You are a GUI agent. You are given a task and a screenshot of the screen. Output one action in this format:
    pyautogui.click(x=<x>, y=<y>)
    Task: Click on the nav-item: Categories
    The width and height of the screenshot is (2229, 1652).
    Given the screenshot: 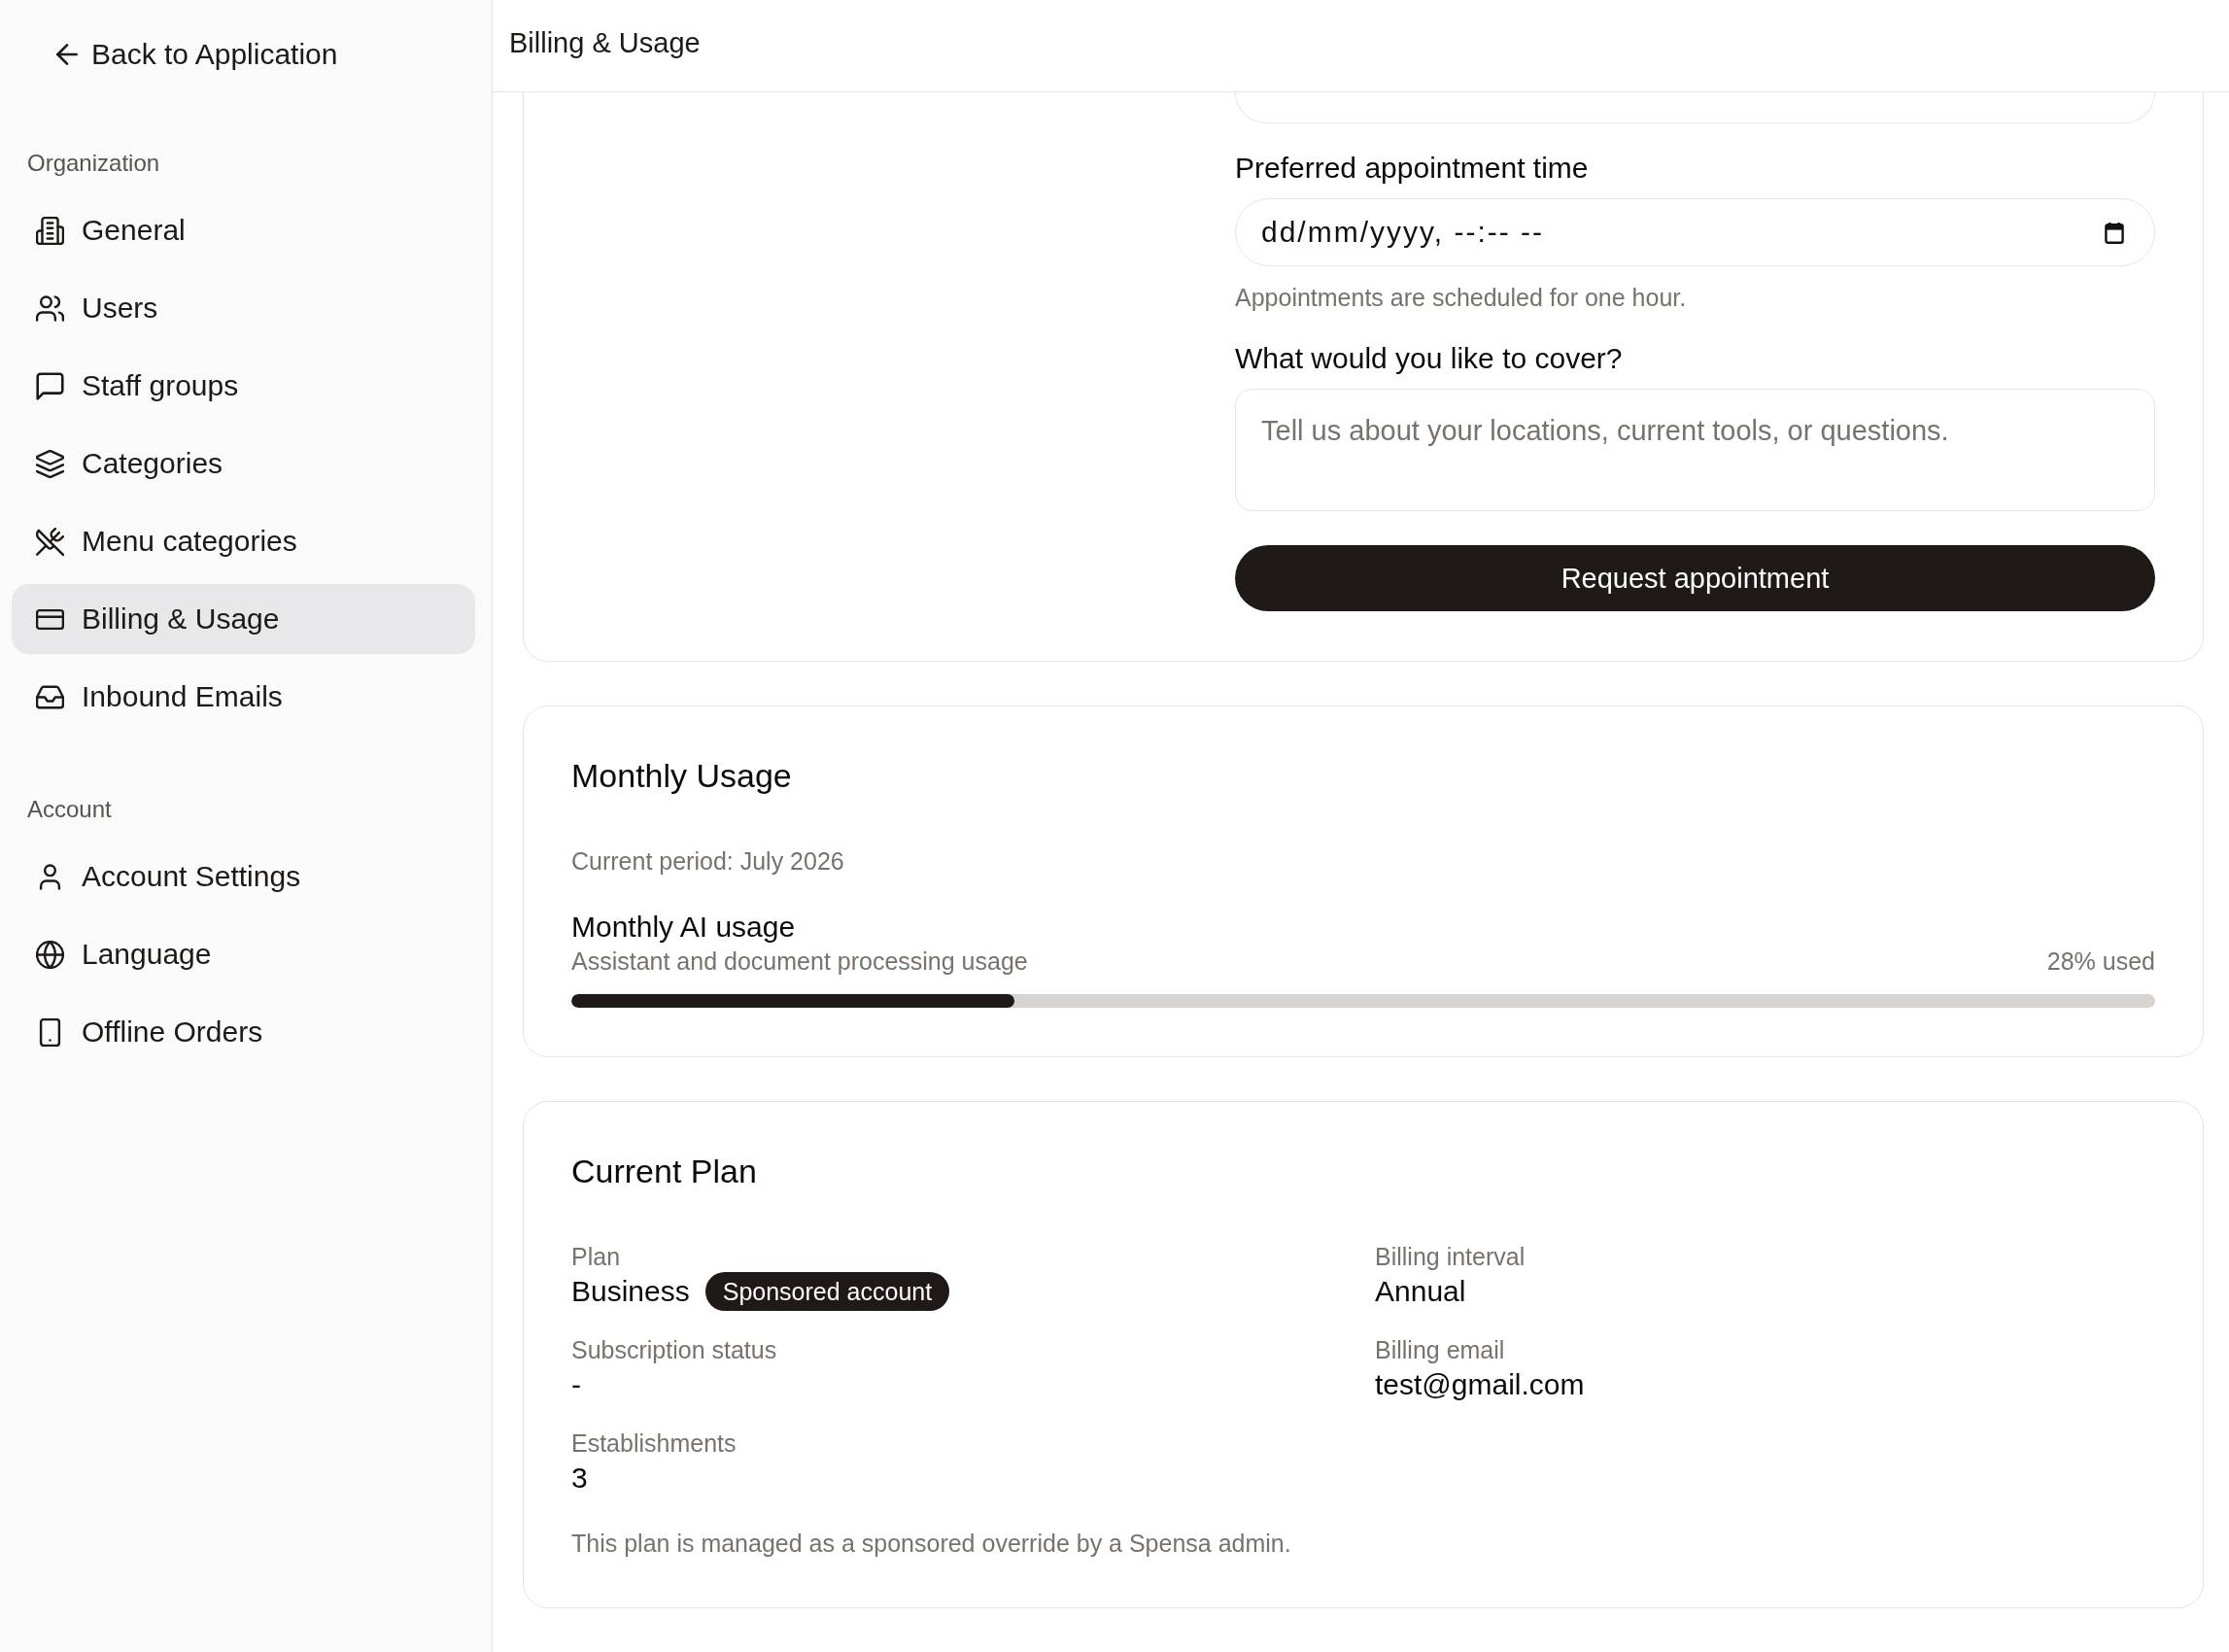 What is the action you would take?
    pyautogui.click(x=243, y=464)
    